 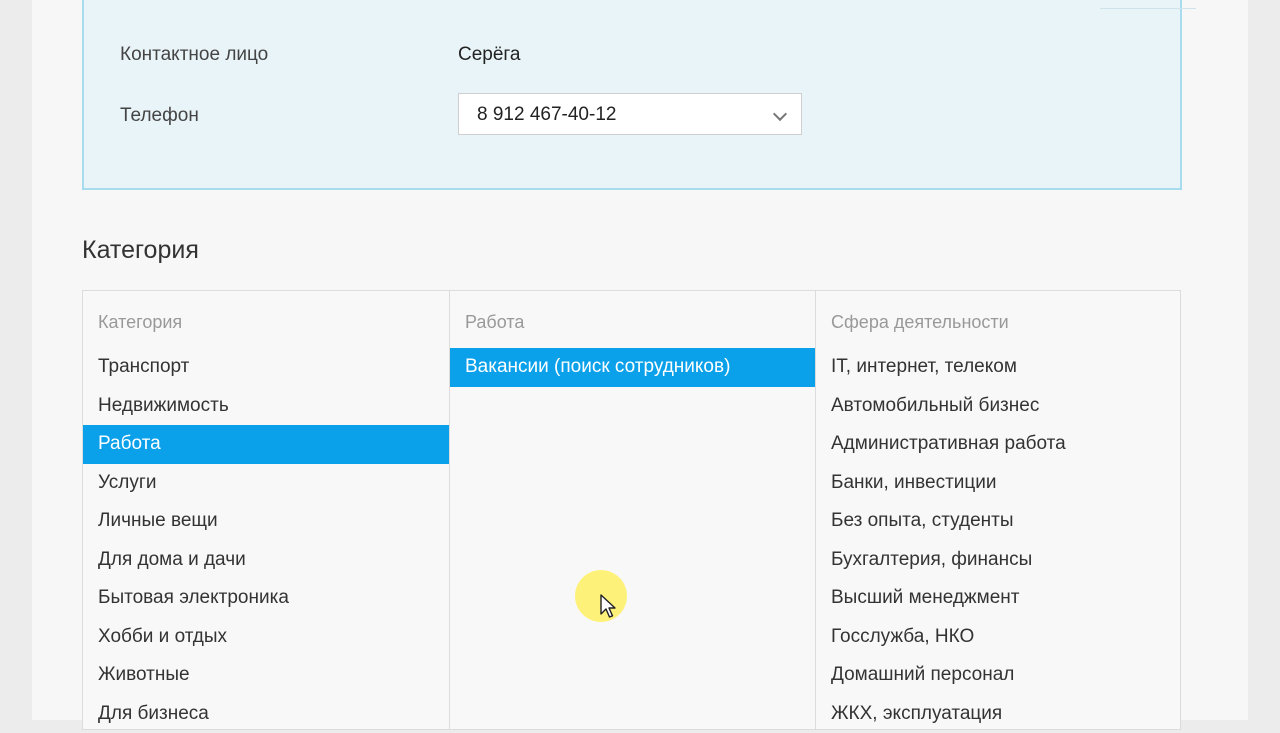 I want to click on phone-select: 8 912 467-40-12, so click(x=630, y=114).